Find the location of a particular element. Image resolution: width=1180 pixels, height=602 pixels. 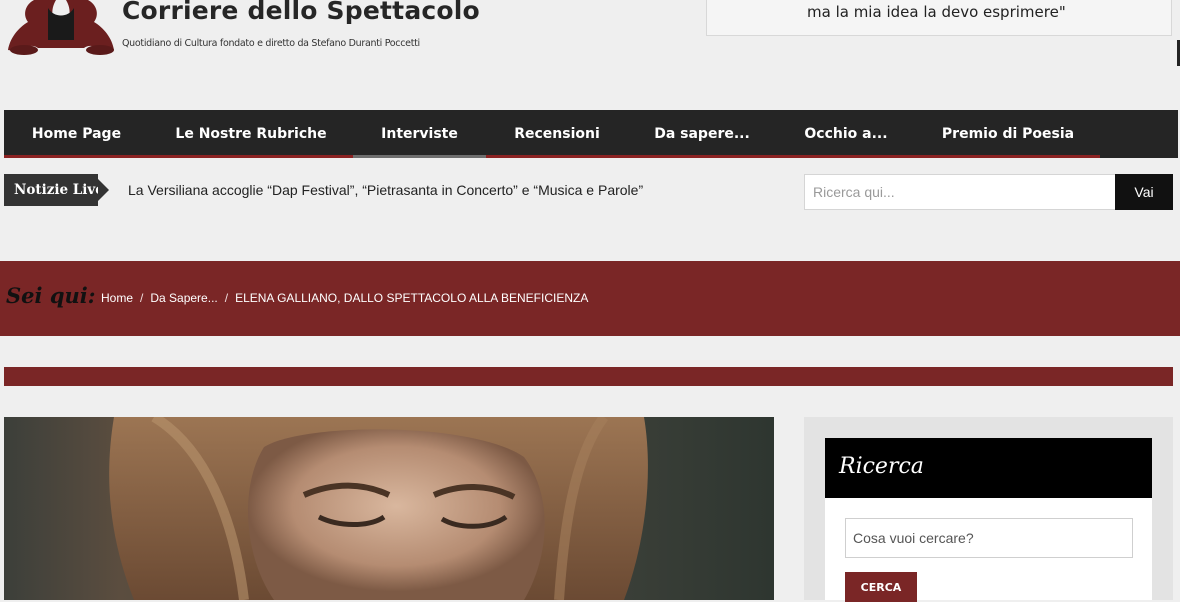

sidebar: Ricerca CERCA is located at coordinates (988, 509).